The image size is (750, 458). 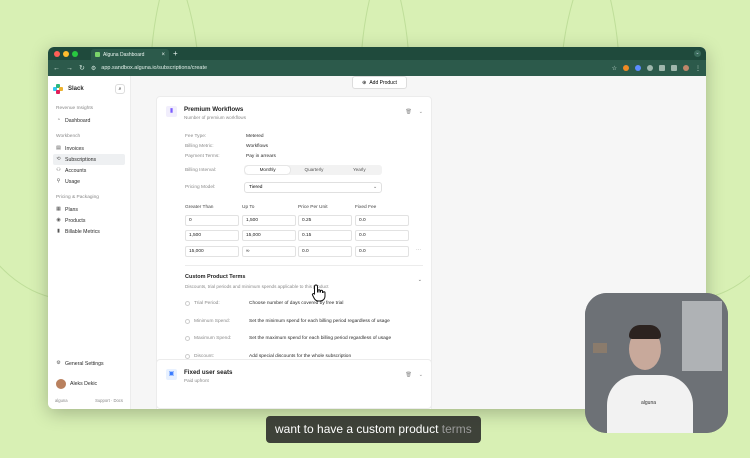 What do you see at coordinates (58, 231) in the screenshot?
I see `bars-icon: ▮` at bounding box center [58, 231].